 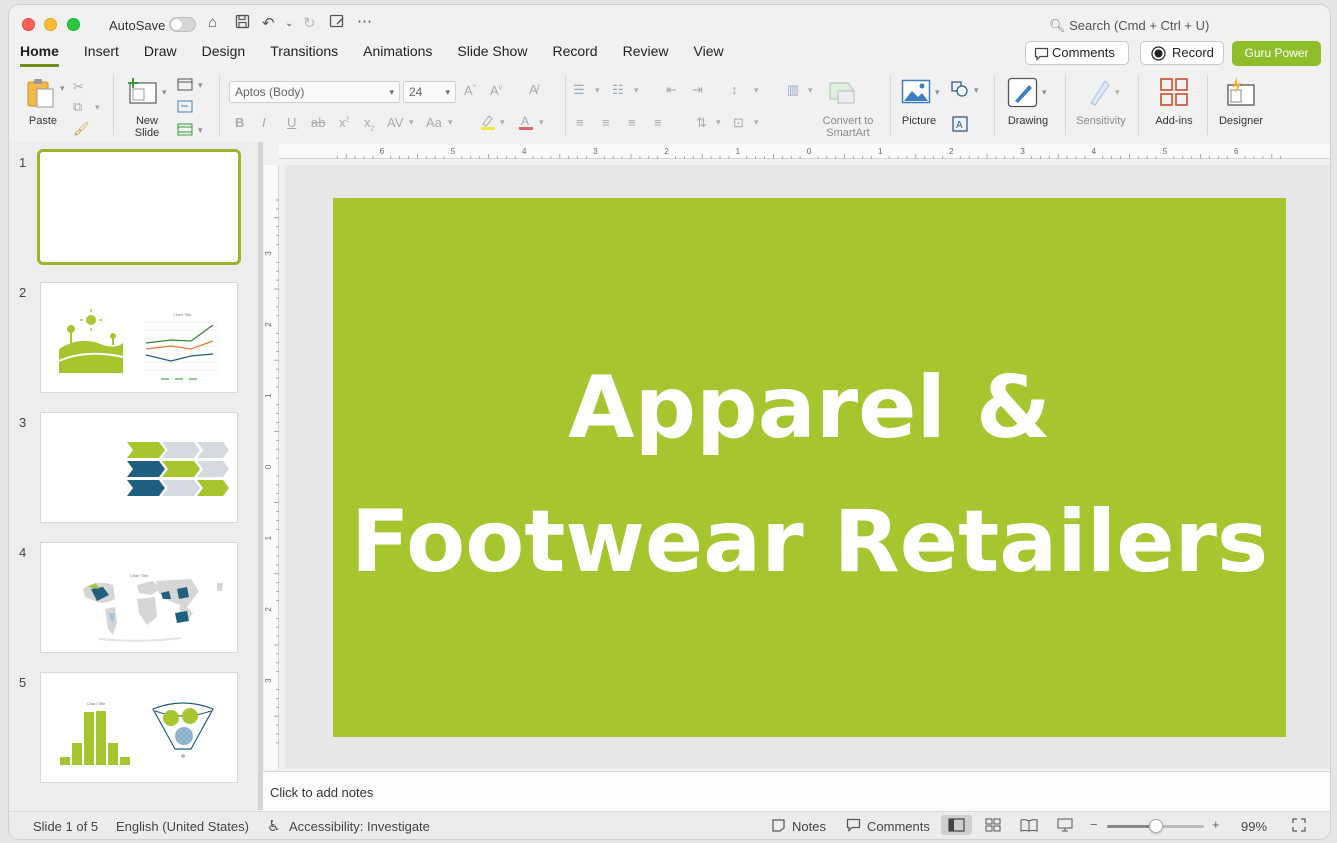 I want to click on italic-icon: I, so click(x=264, y=122).